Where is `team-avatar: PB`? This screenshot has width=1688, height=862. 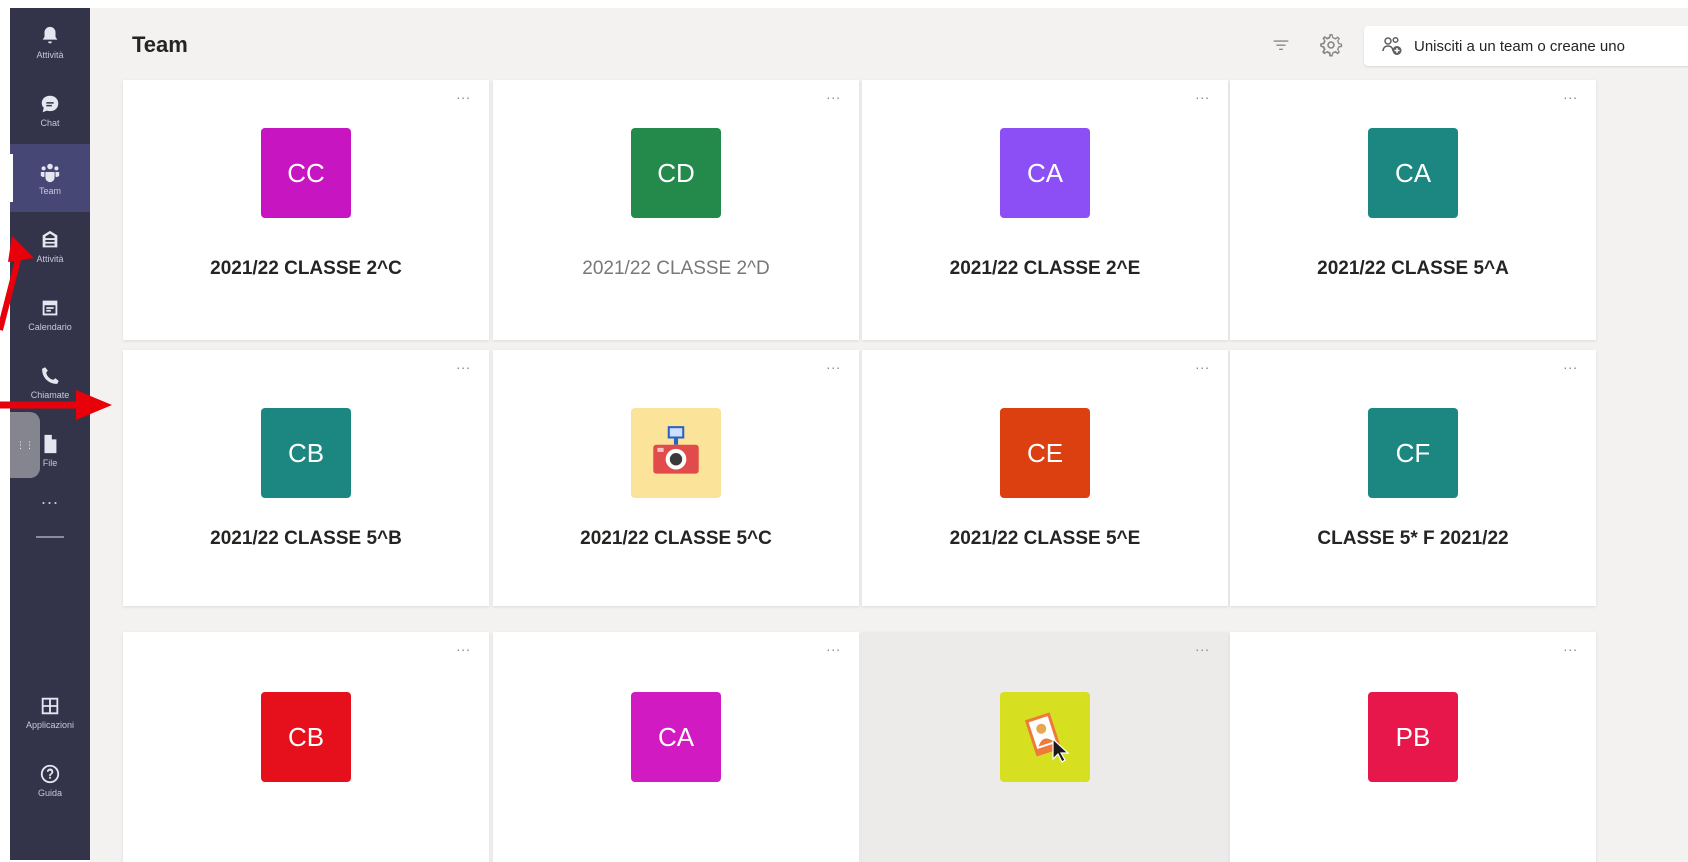 team-avatar: PB is located at coordinates (1413, 737).